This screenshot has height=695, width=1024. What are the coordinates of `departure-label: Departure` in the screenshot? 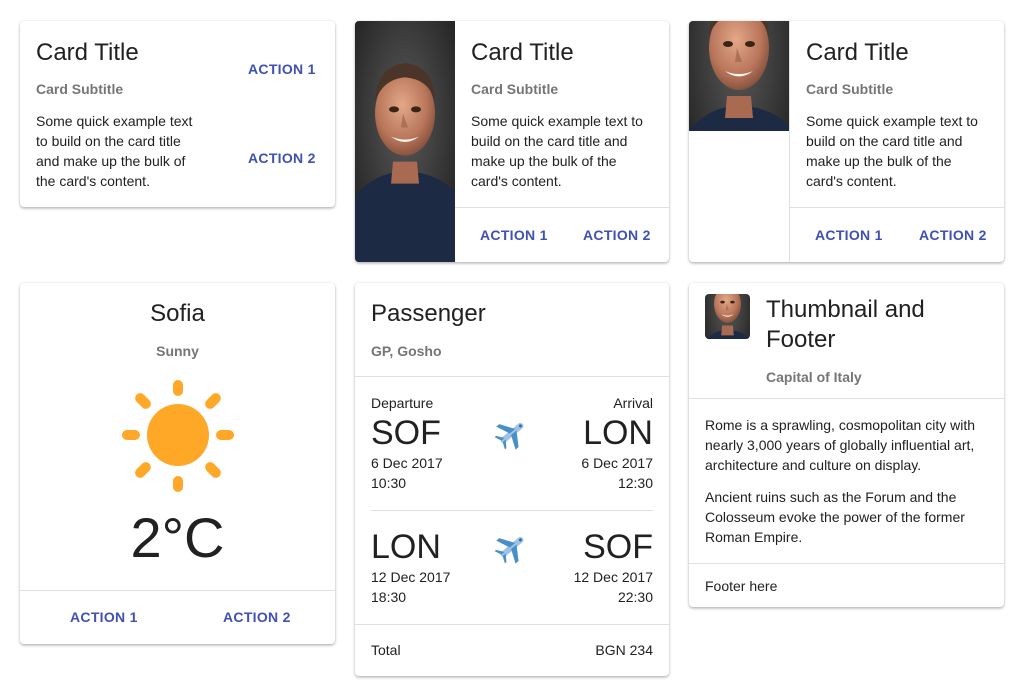 It's located at (402, 403).